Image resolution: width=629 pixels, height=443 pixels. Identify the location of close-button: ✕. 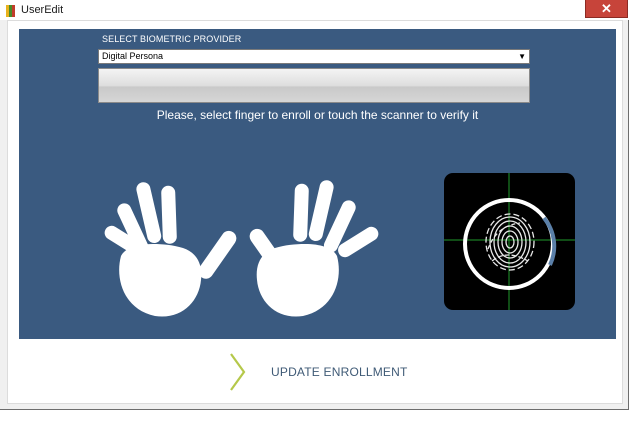
(606, 9).